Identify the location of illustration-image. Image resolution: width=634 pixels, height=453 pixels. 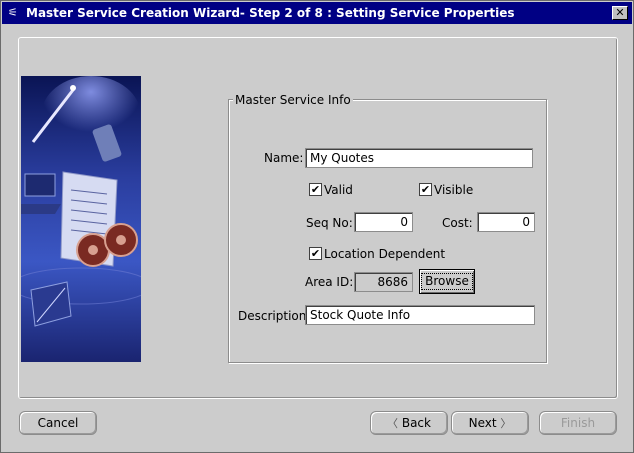
(81, 219).